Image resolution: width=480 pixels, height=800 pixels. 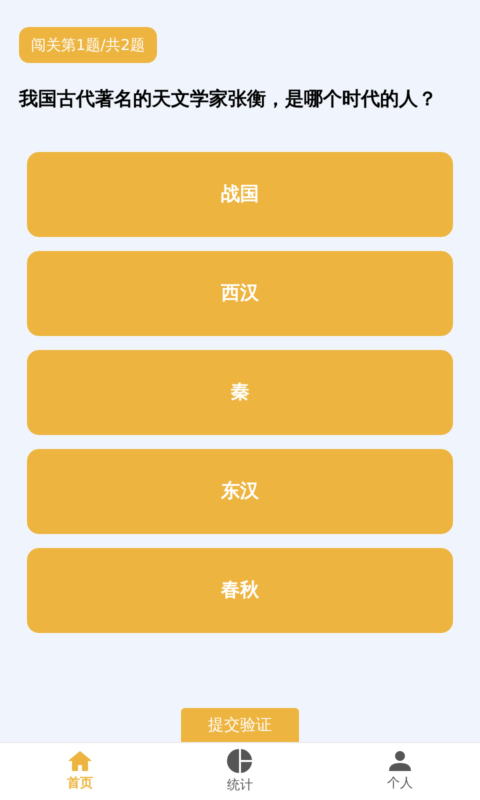 I want to click on progress-badge: 闯关第1题/共2题, so click(x=88, y=45).